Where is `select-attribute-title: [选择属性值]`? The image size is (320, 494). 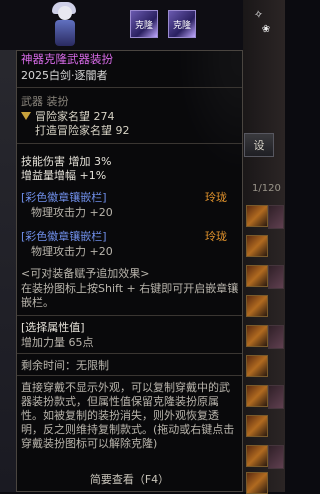
select-attribute-title: [选择属性值] is located at coordinates (53, 327).